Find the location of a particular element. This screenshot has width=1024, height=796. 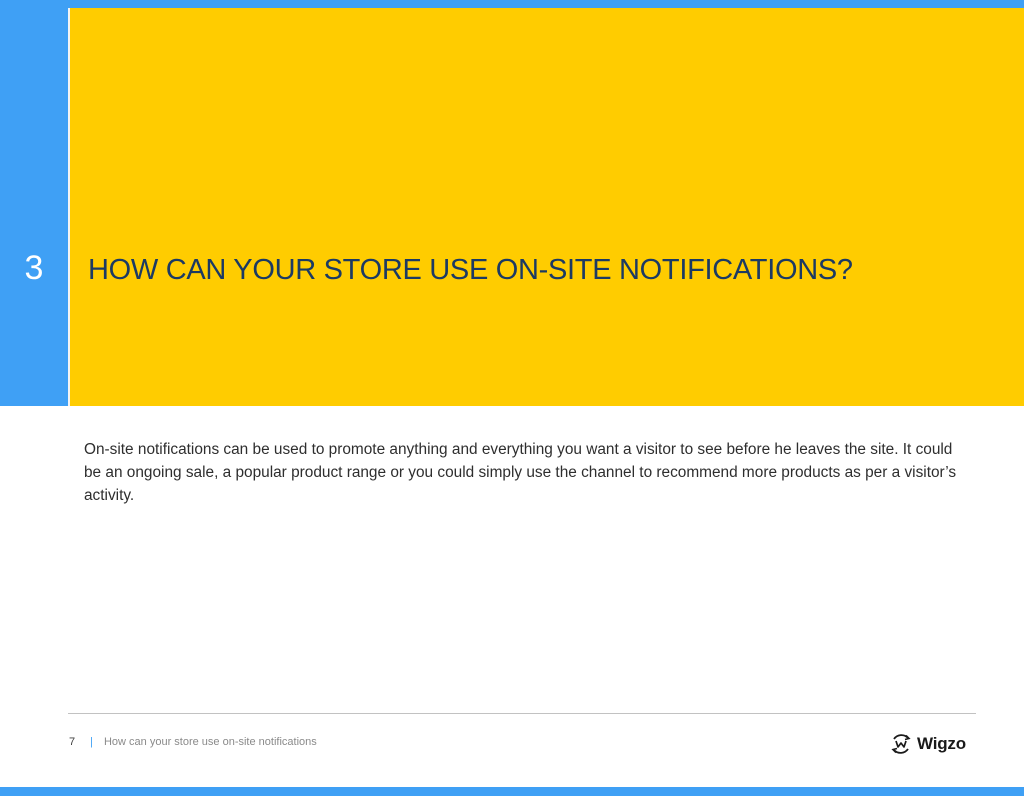

brand-name: Wigzo is located at coordinates (941, 743).